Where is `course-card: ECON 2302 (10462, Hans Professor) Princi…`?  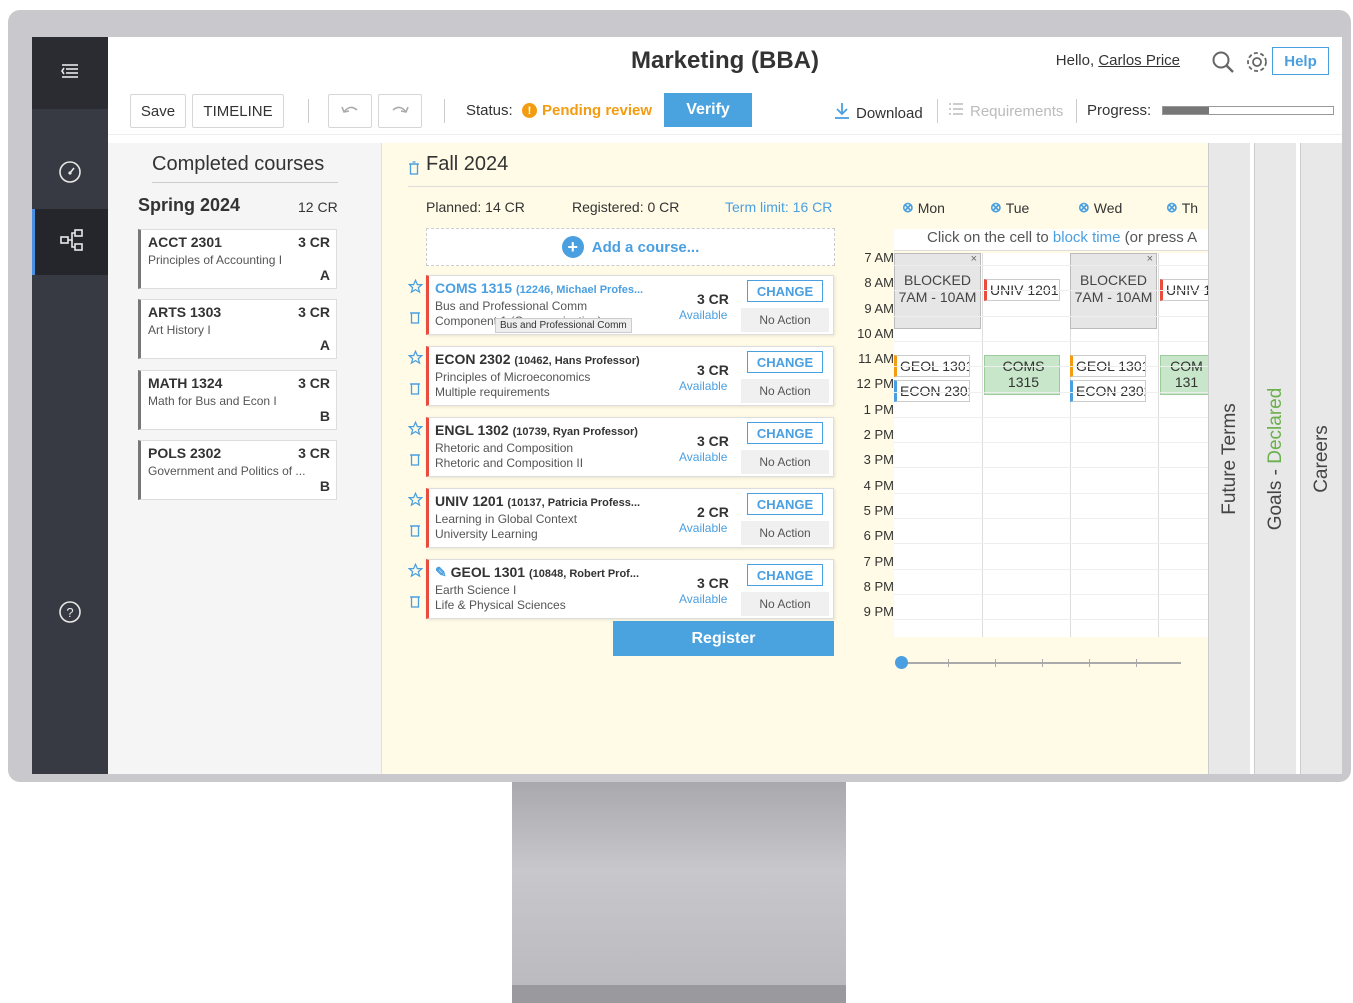
course-card: ECON 2302 (10462, Hans Professor) Princi… is located at coordinates (630, 376).